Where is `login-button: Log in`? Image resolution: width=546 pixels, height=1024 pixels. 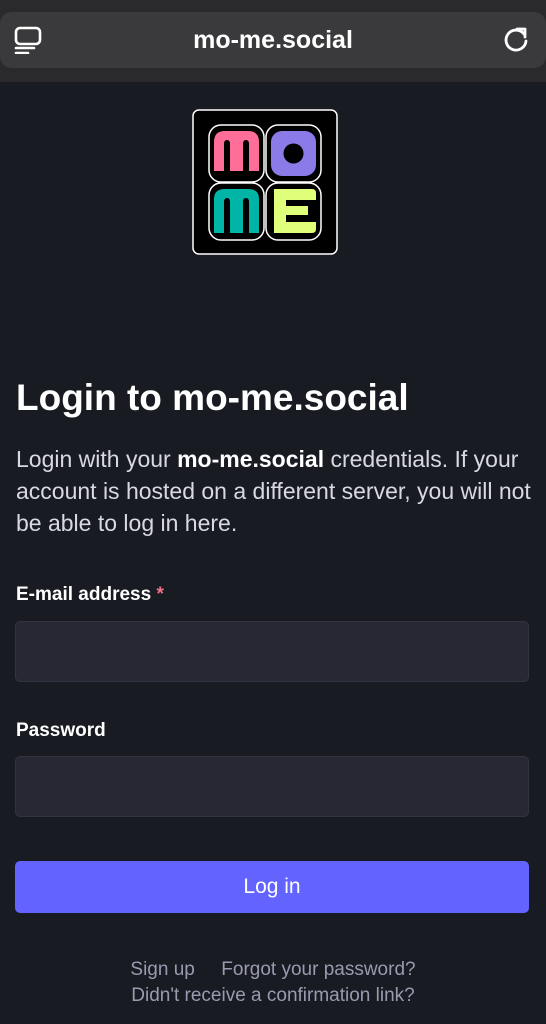
login-button: Log in is located at coordinates (272, 887).